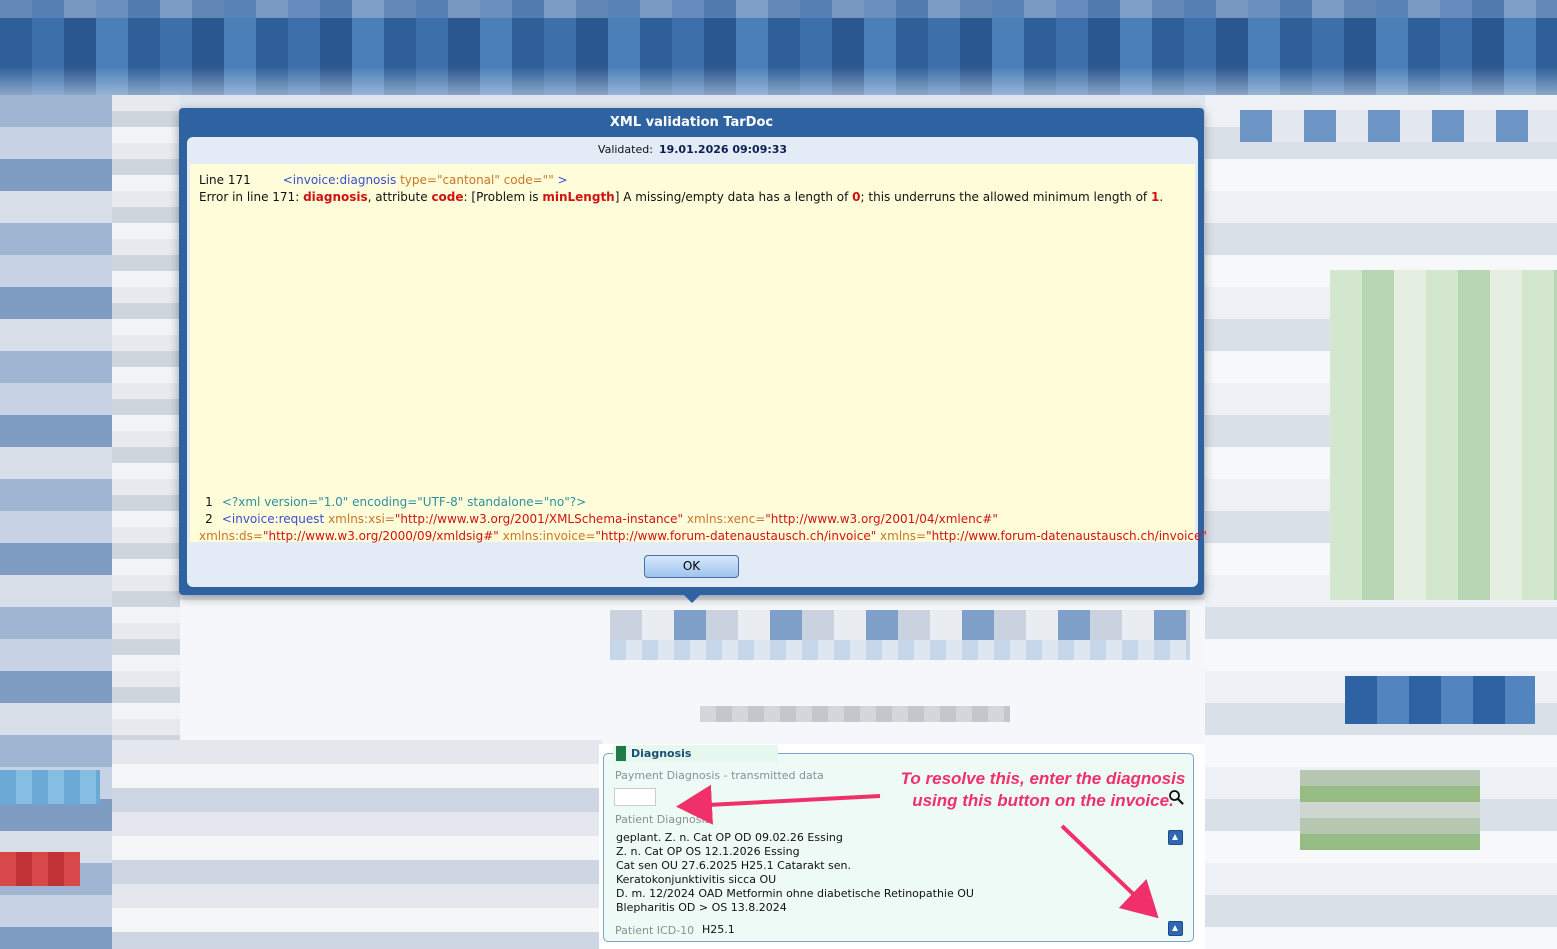  Describe the element at coordinates (1161, 197) in the screenshot. I see `msg-end: .` at that location.